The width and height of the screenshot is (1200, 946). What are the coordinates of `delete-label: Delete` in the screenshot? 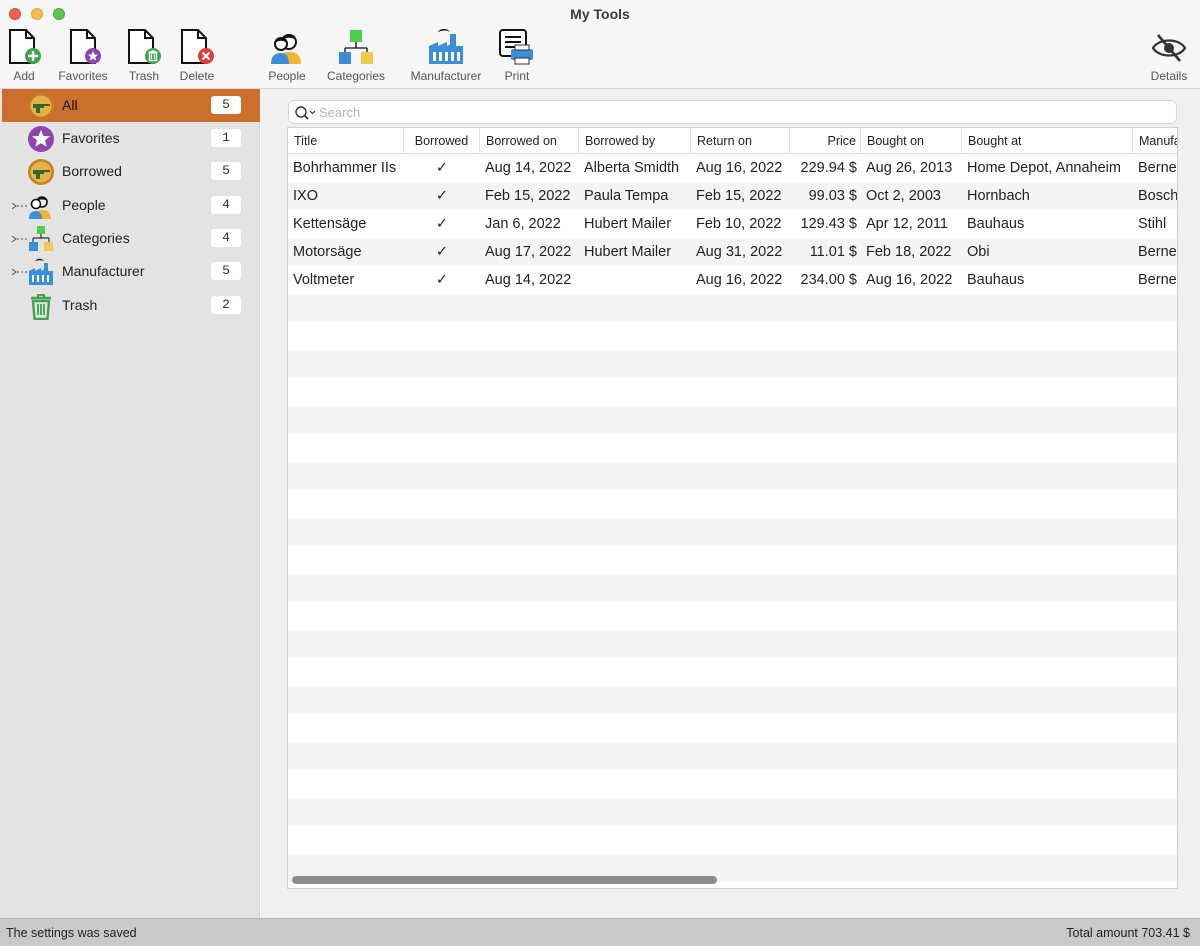 It's located at (197, 76).